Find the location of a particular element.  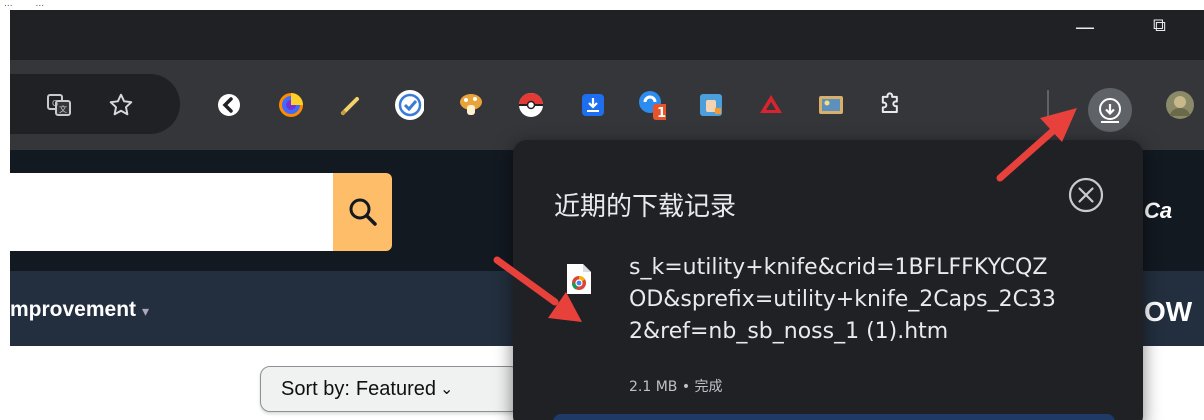

fist-icon is located at coordinates (711, 105).